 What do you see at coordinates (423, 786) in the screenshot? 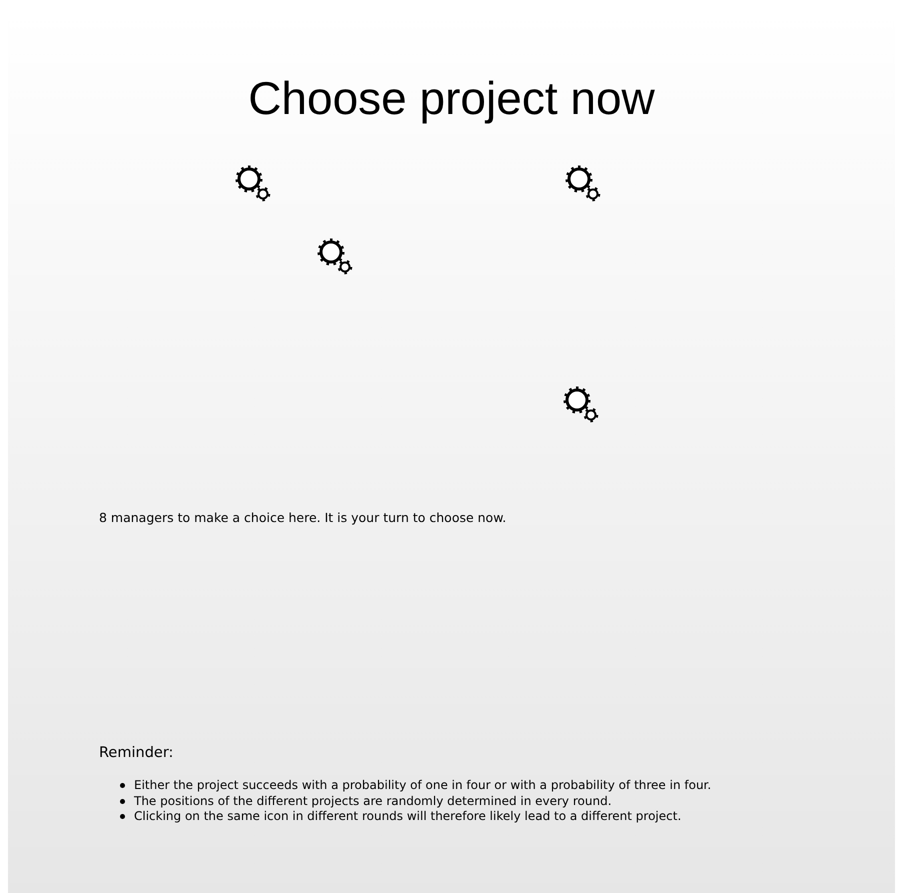
I see `reminder-item: Either the project succeeds with a probability of one in four or with a probability of three in four.` at bounding box center [423, 786].